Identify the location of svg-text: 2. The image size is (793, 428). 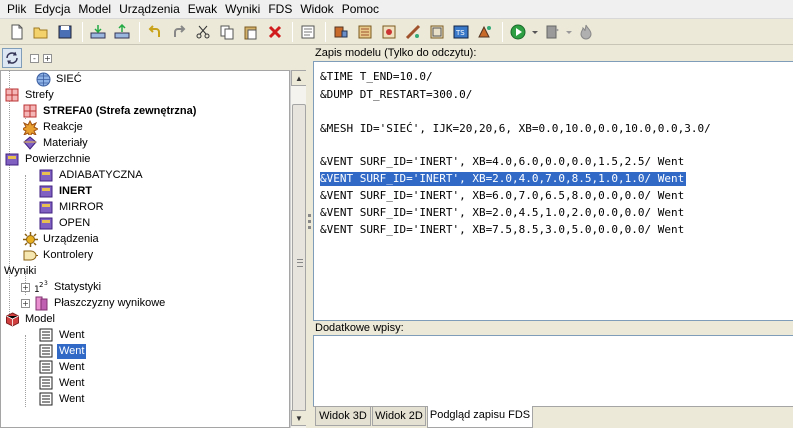
(41, 285).